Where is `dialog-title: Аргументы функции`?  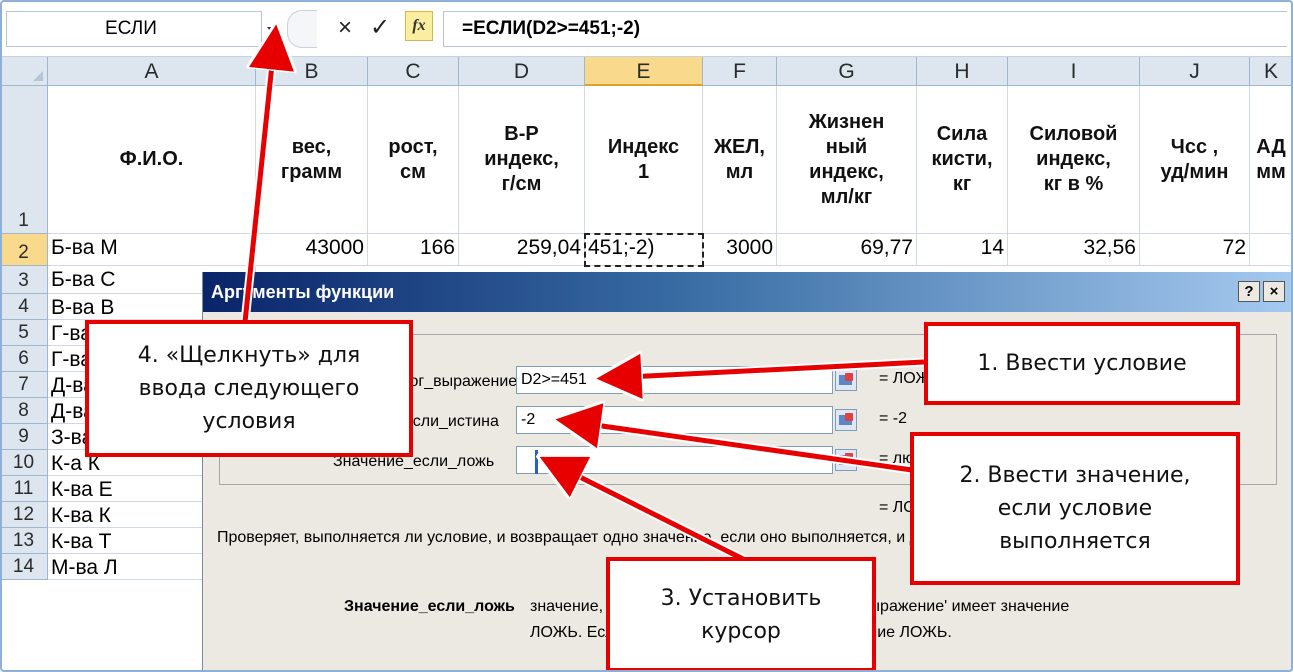
dialog-title: Аргументы функции is located at coordinates (303, 292).